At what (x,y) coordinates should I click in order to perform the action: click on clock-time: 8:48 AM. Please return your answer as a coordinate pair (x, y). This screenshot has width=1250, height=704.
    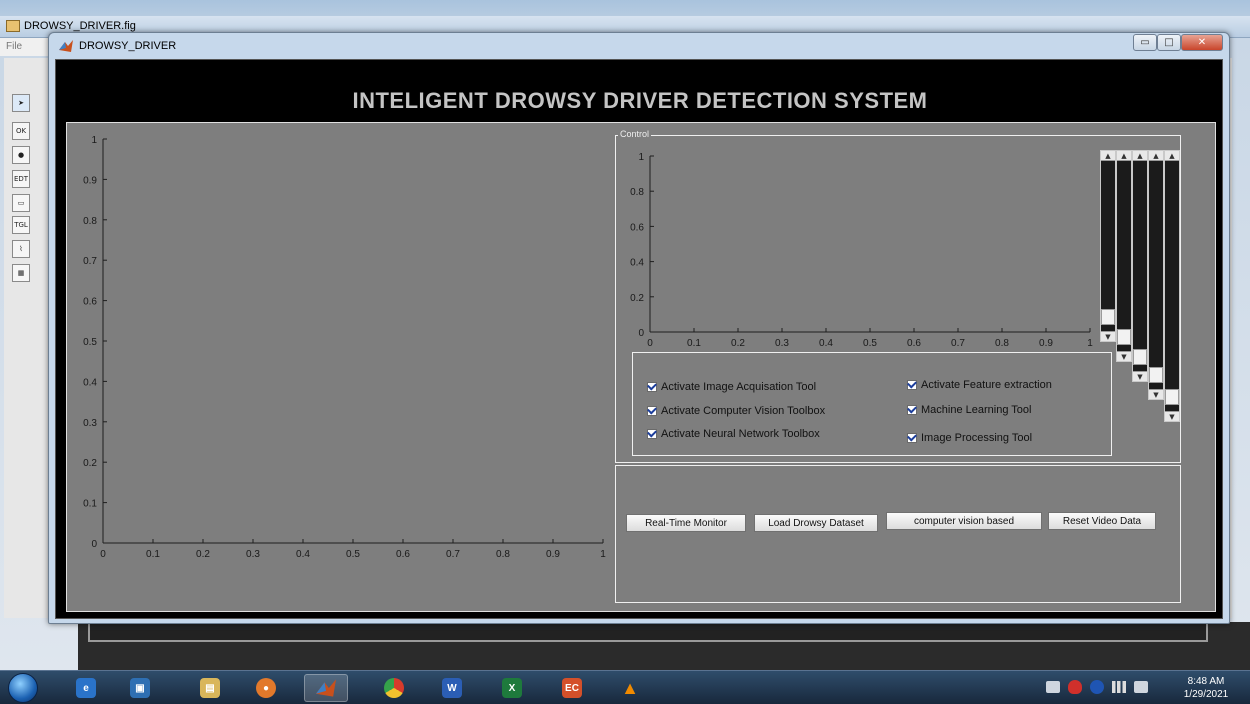
    Looking at the image, I should click on (1206, 681).